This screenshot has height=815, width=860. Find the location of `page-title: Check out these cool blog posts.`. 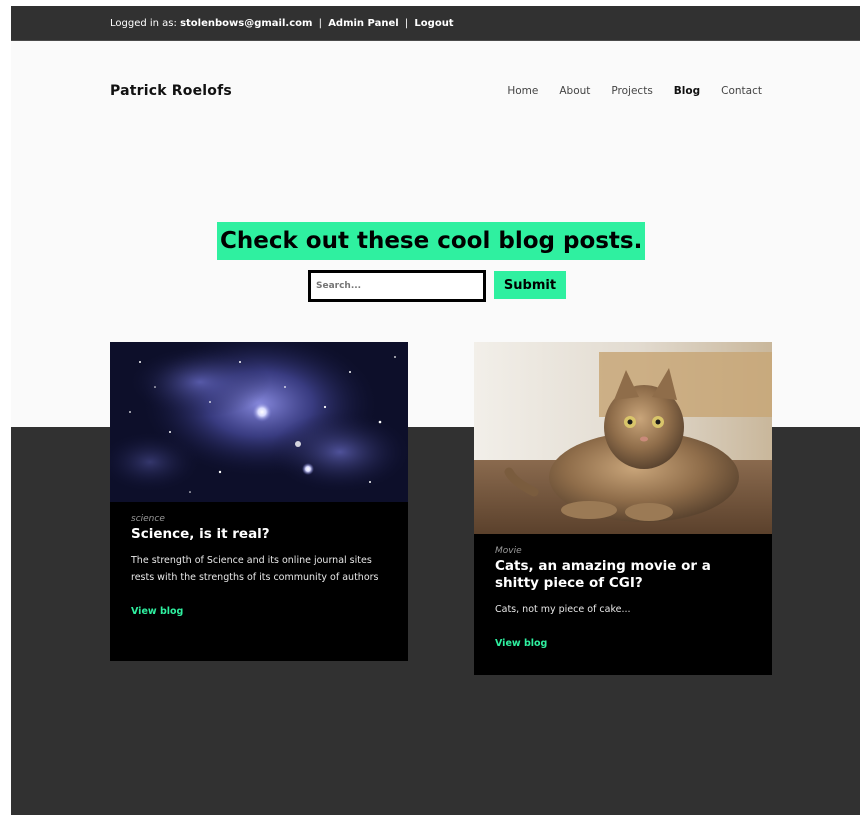

page-title: Check out these cool blog posts. is located at coordinates (431, 241).